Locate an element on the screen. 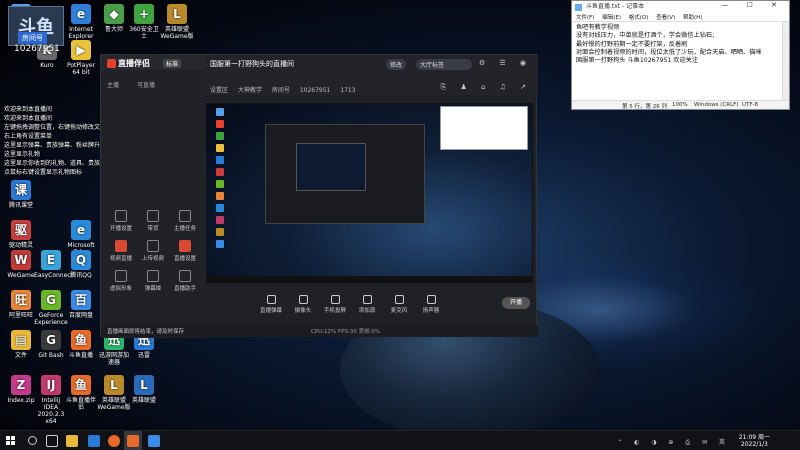 The width and height of the screenshot is (800, 450). clock: 21:09 周一 2022/1/3 is located at coordinates (754, 441).